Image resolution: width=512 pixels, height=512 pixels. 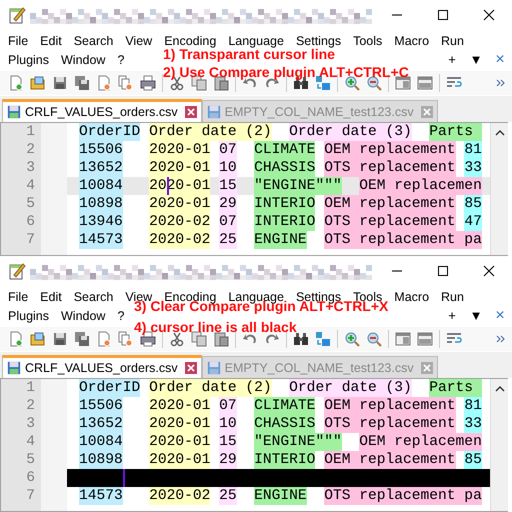 What do you see at coordinates (30, 442) in the screenshot?
I see `line-number: 4` at bounding box center [30, 442].